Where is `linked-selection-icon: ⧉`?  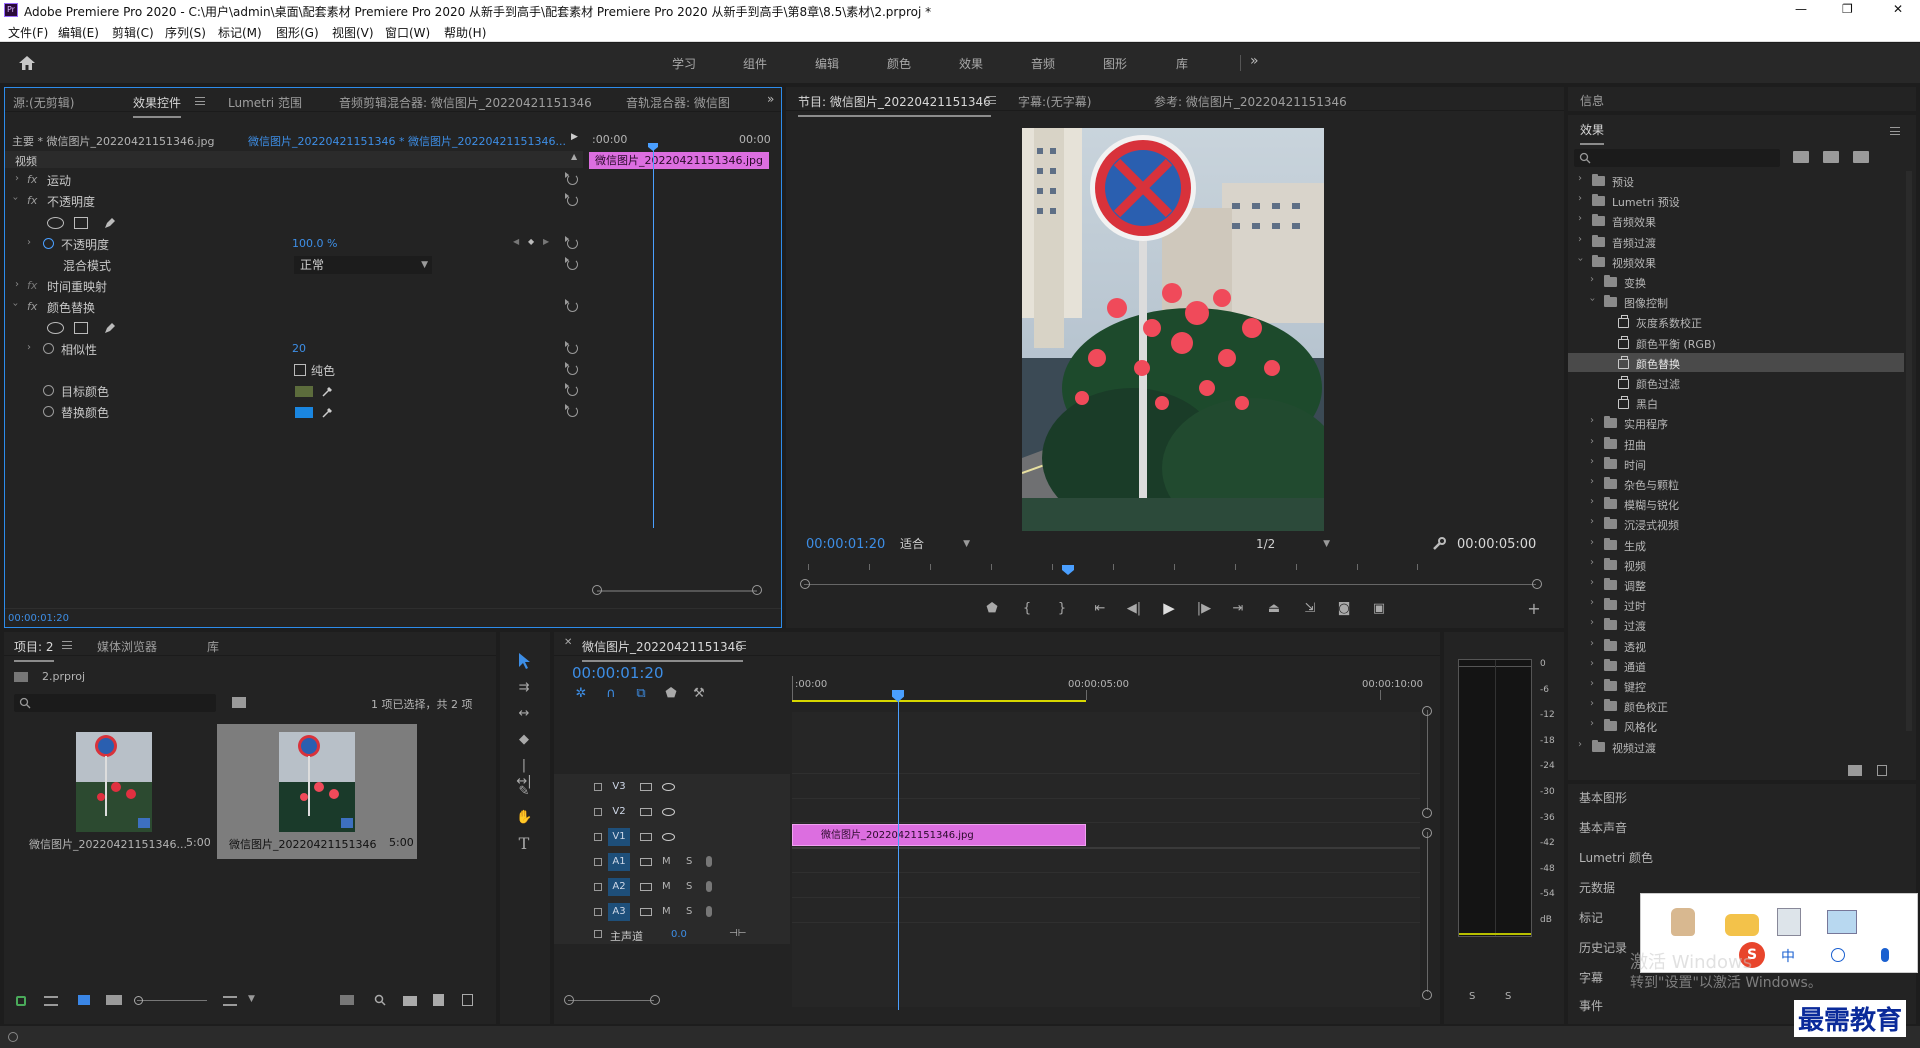
linked-selection-icon: ⧉ is located at coordinates (641, 694).